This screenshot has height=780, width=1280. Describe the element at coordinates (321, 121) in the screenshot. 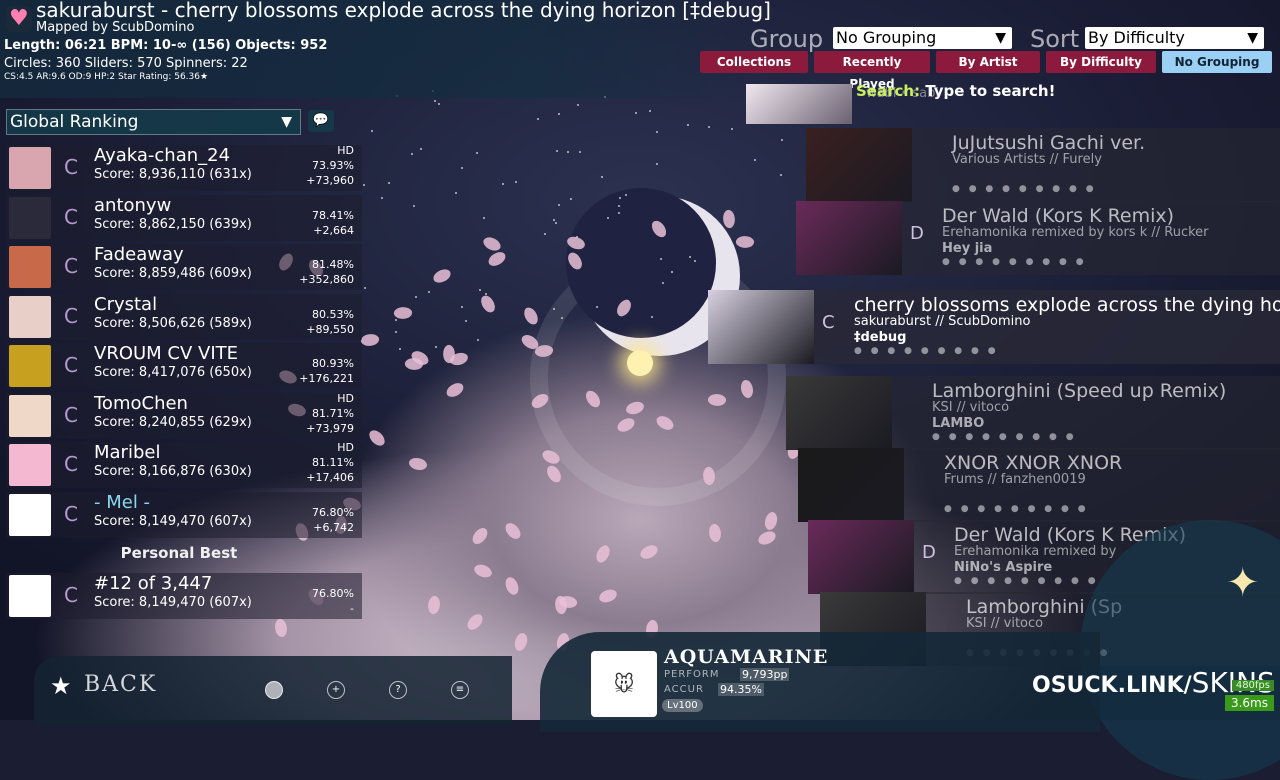

I see `chat-icon: 💬` at that location.